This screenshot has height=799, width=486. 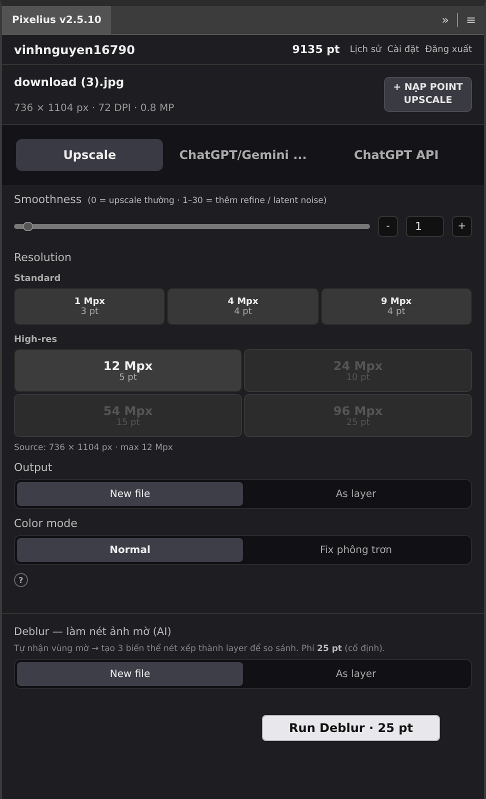 What do you see at coordinates (471, 20) in the screenshot?
I see `menu-button: ≡` at bounding box center [471, 20].